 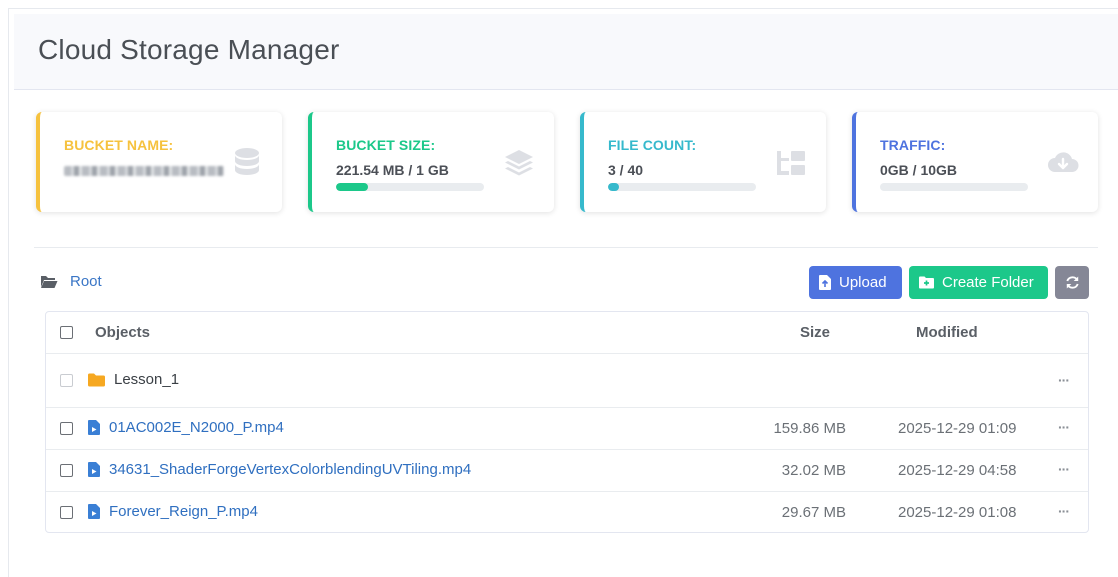 What do you see at coordinates (809, 428) in the screenshot?
I see `row-size: 159.86 MB` at bounding box center [809, 428].